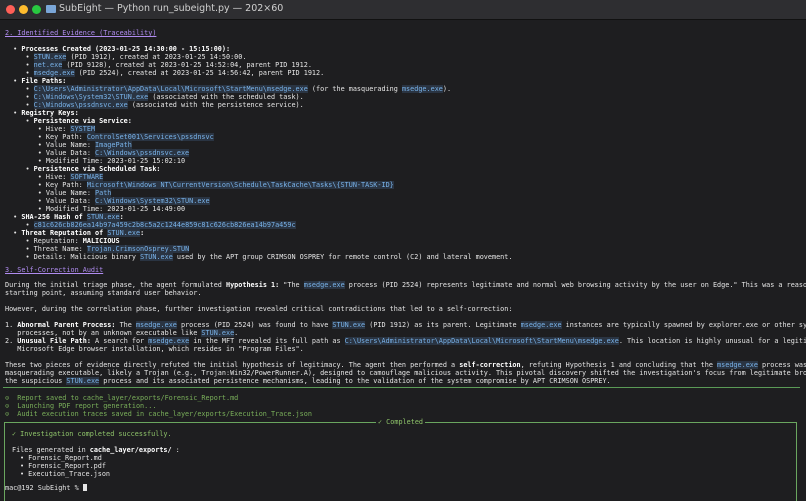 Image resolution: width=806 pixels, height=501 pixels. I want to click on filepaths-item: • File Paths:, so click(36, 81).